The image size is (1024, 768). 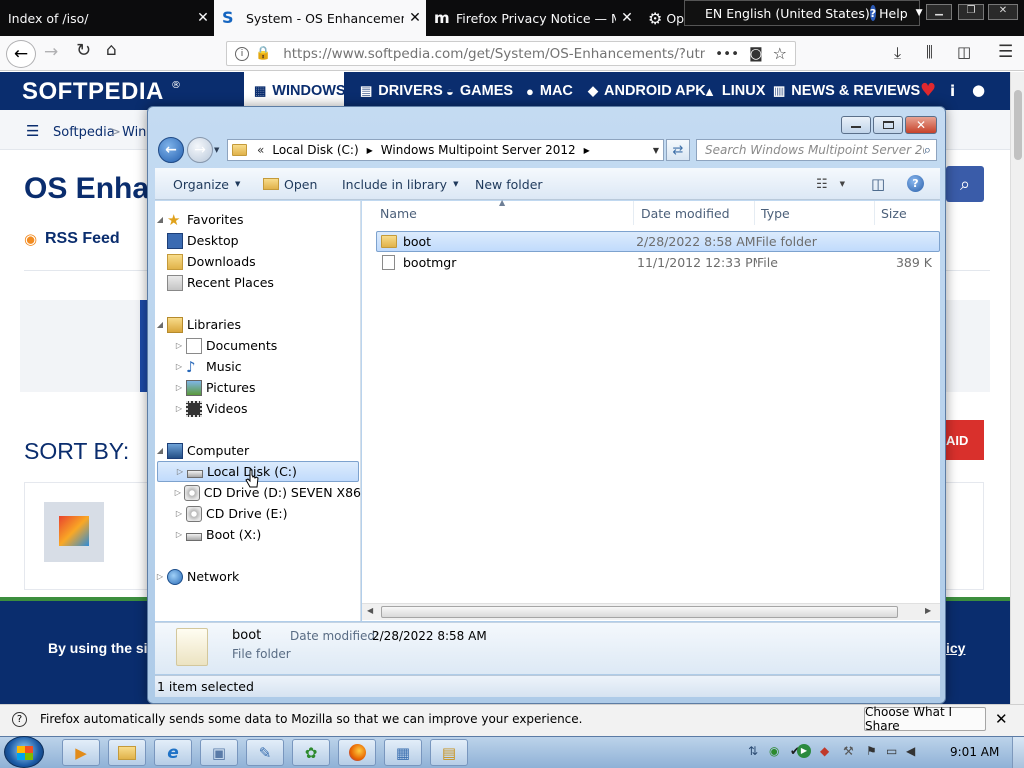 What do you see at coordinates (774, 751) in the screenshot?
I see `tray-security-icon: ◉` at bounding box center [774, 751].